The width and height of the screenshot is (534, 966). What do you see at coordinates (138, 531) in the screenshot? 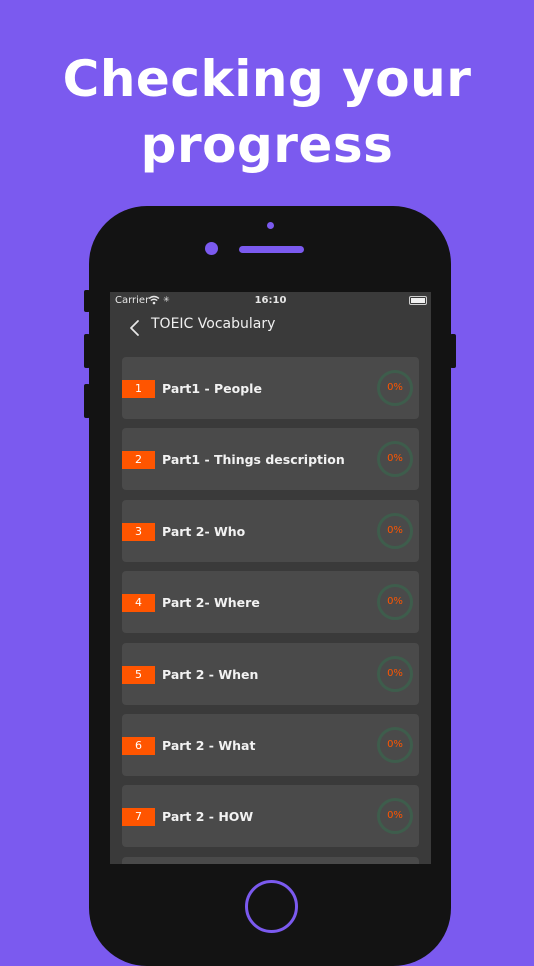
I see `lesson-number-badge: 3` at bounding box center [138, 531].